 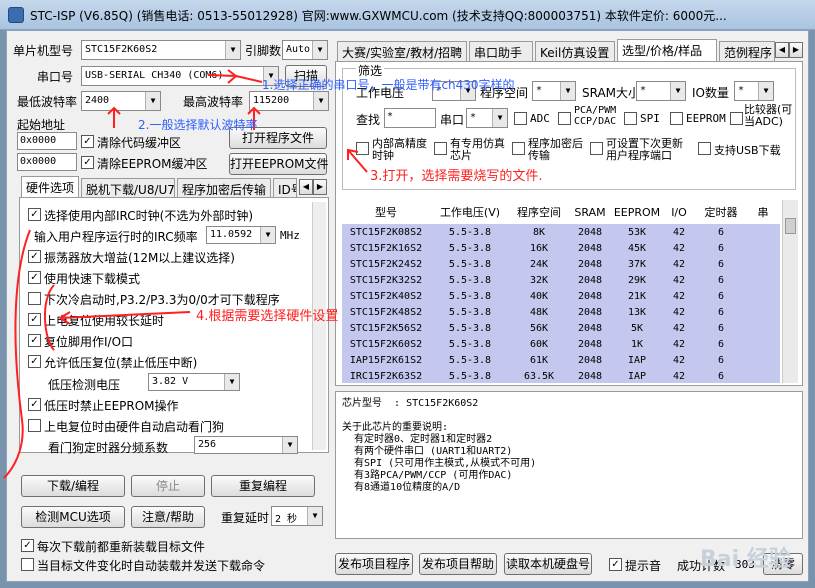 I want to click on column-header: EEPROM, so click(x=637, y=212).